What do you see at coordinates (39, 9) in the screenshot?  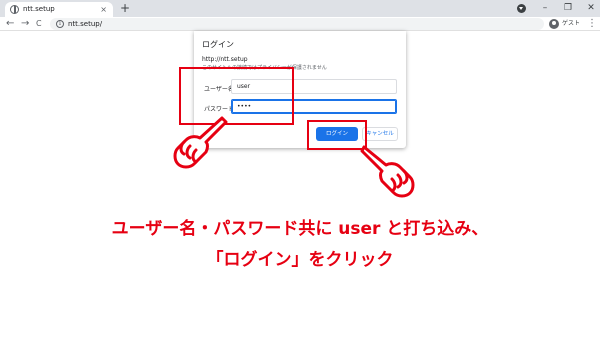 I see `tab-title: ntt.setup` at bounding box center [39, 9].